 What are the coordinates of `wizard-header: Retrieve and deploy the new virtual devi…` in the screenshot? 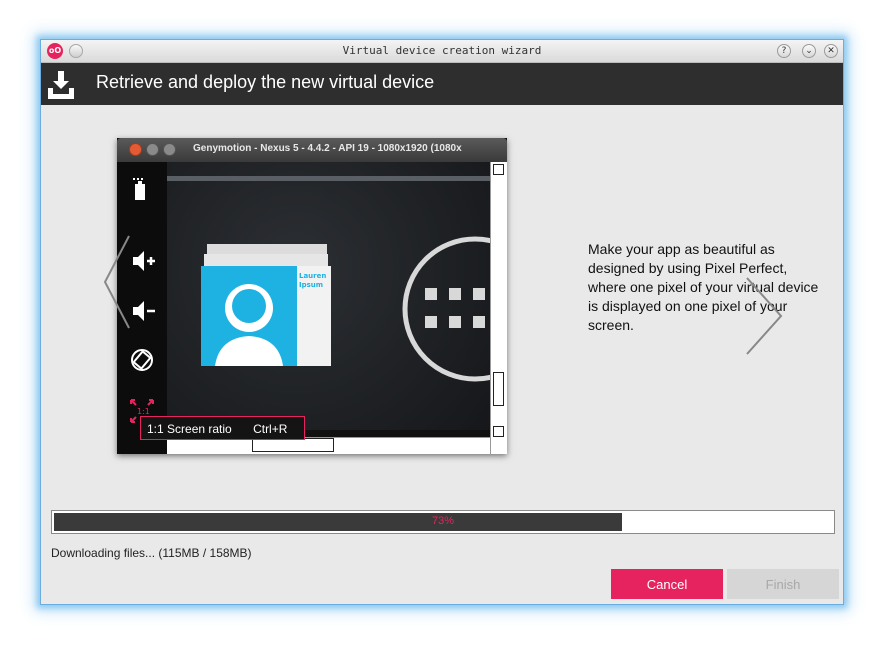 It's located at (442, 84).